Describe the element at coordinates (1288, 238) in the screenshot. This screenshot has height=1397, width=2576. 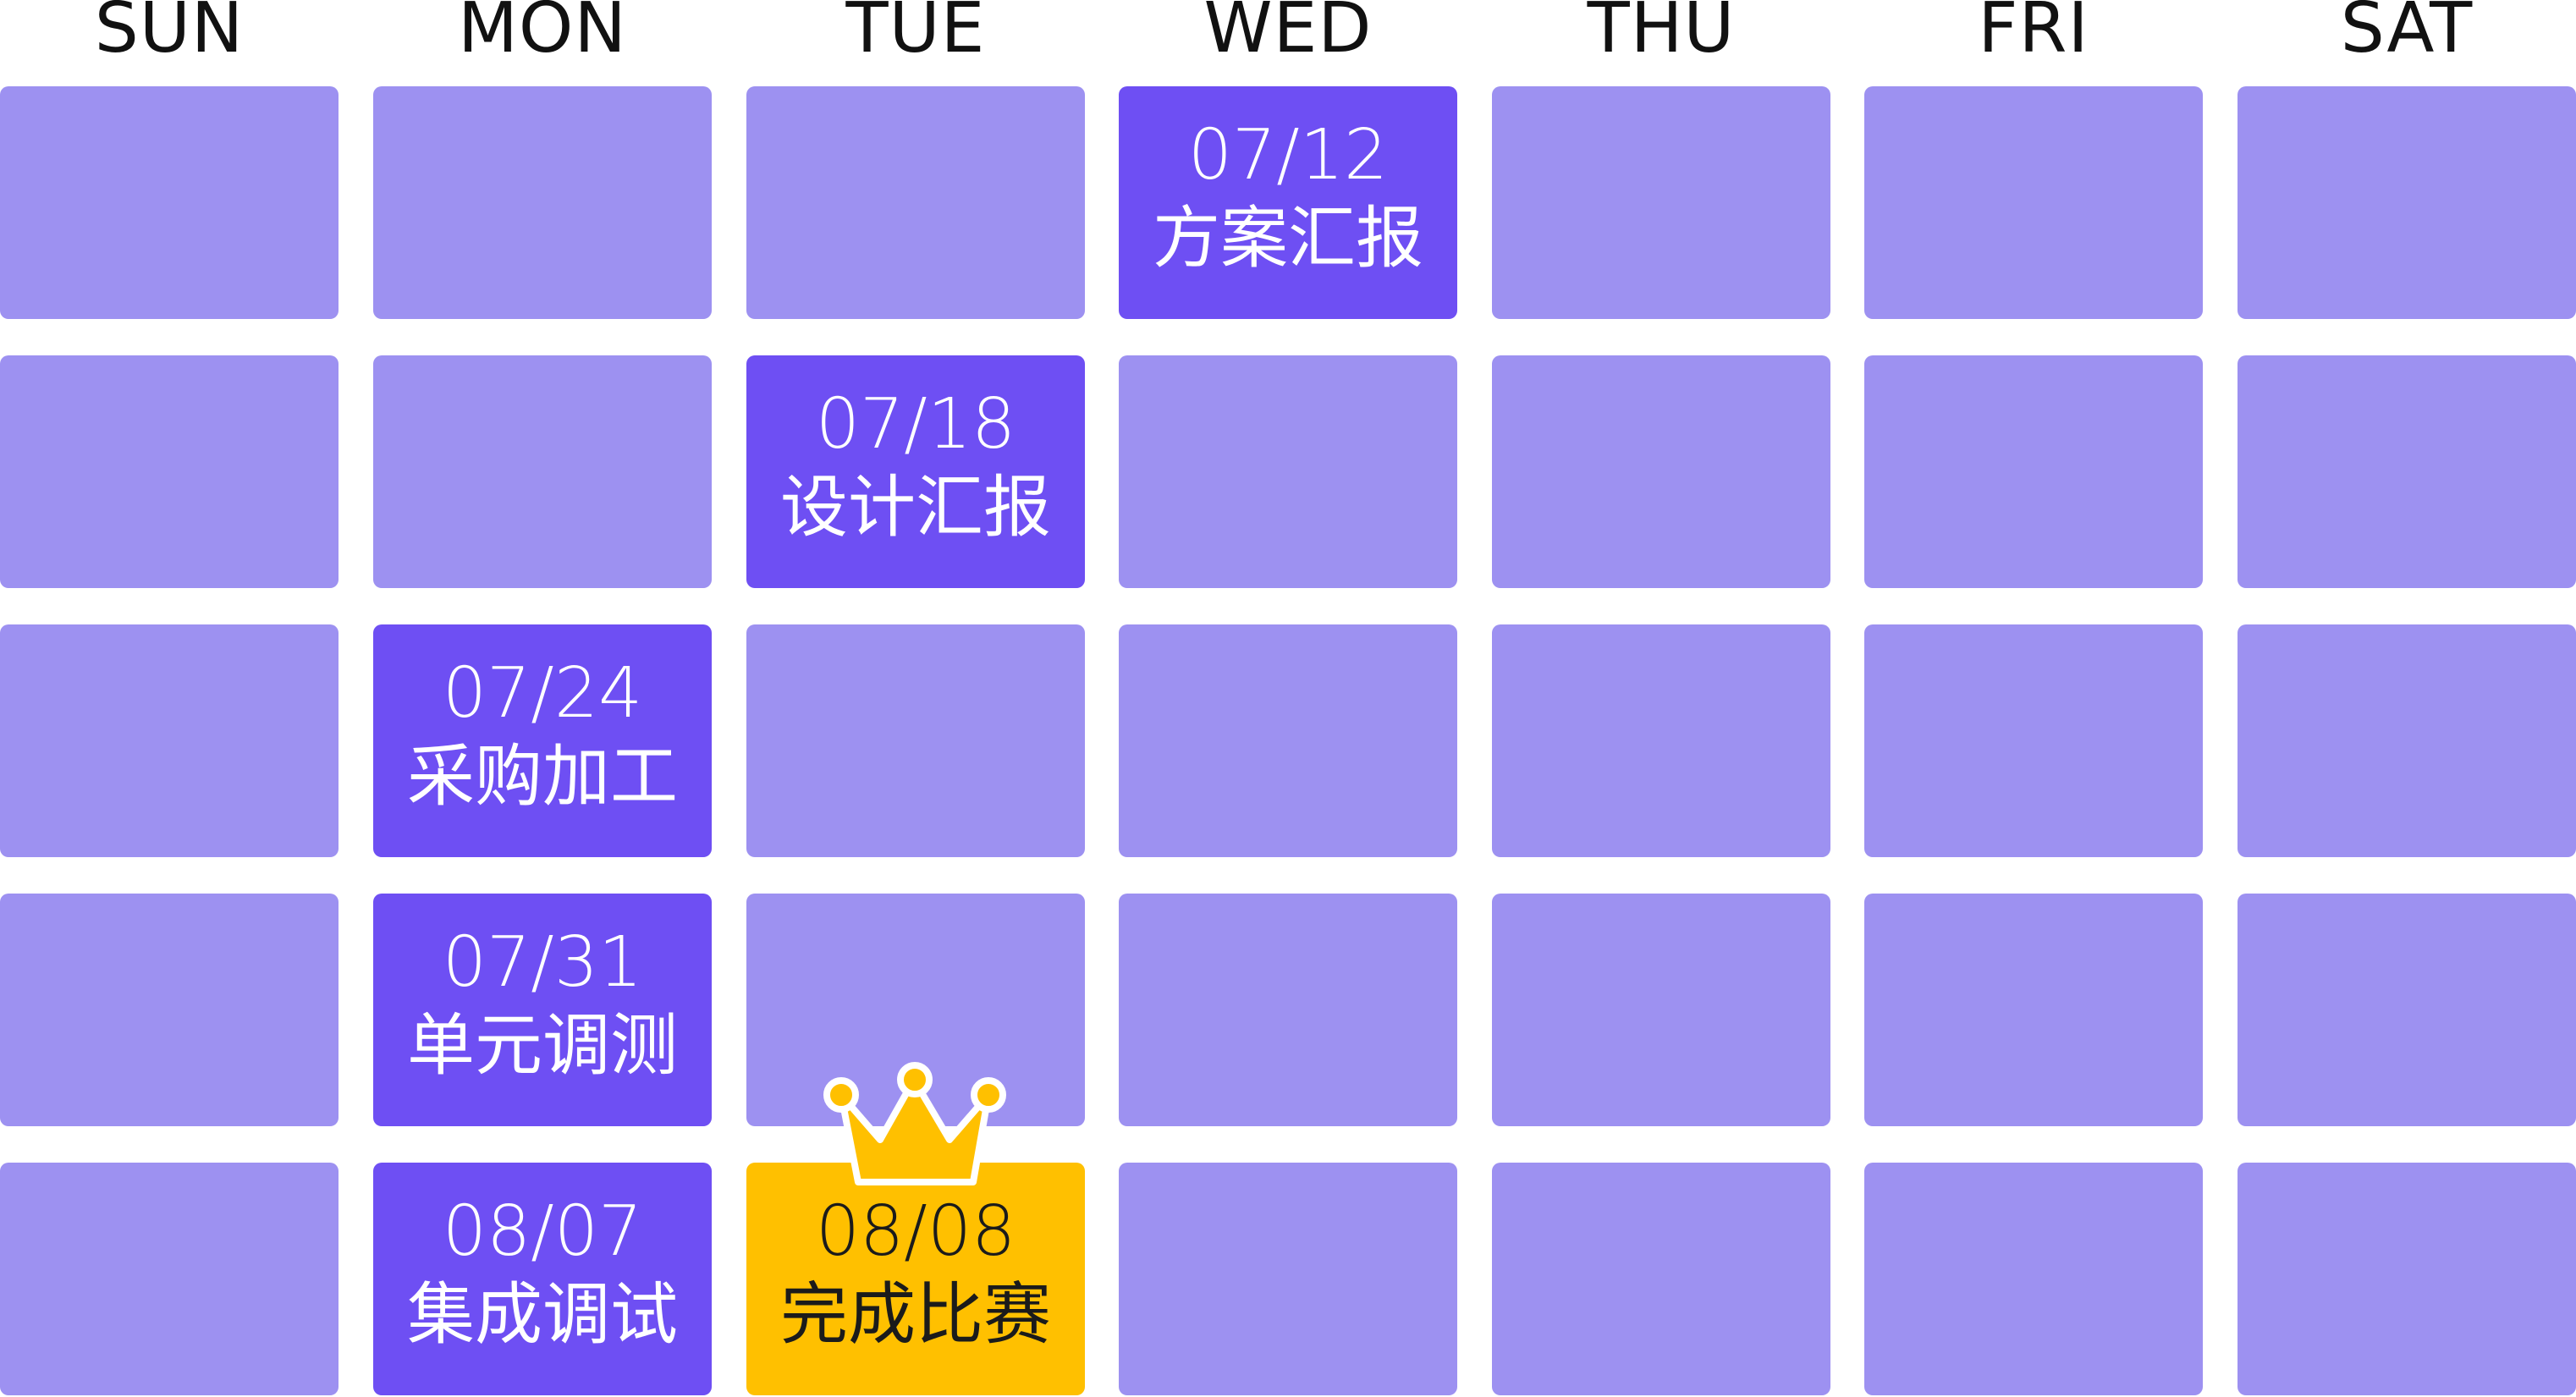
I see `event-label: 方案汇报` at that location.